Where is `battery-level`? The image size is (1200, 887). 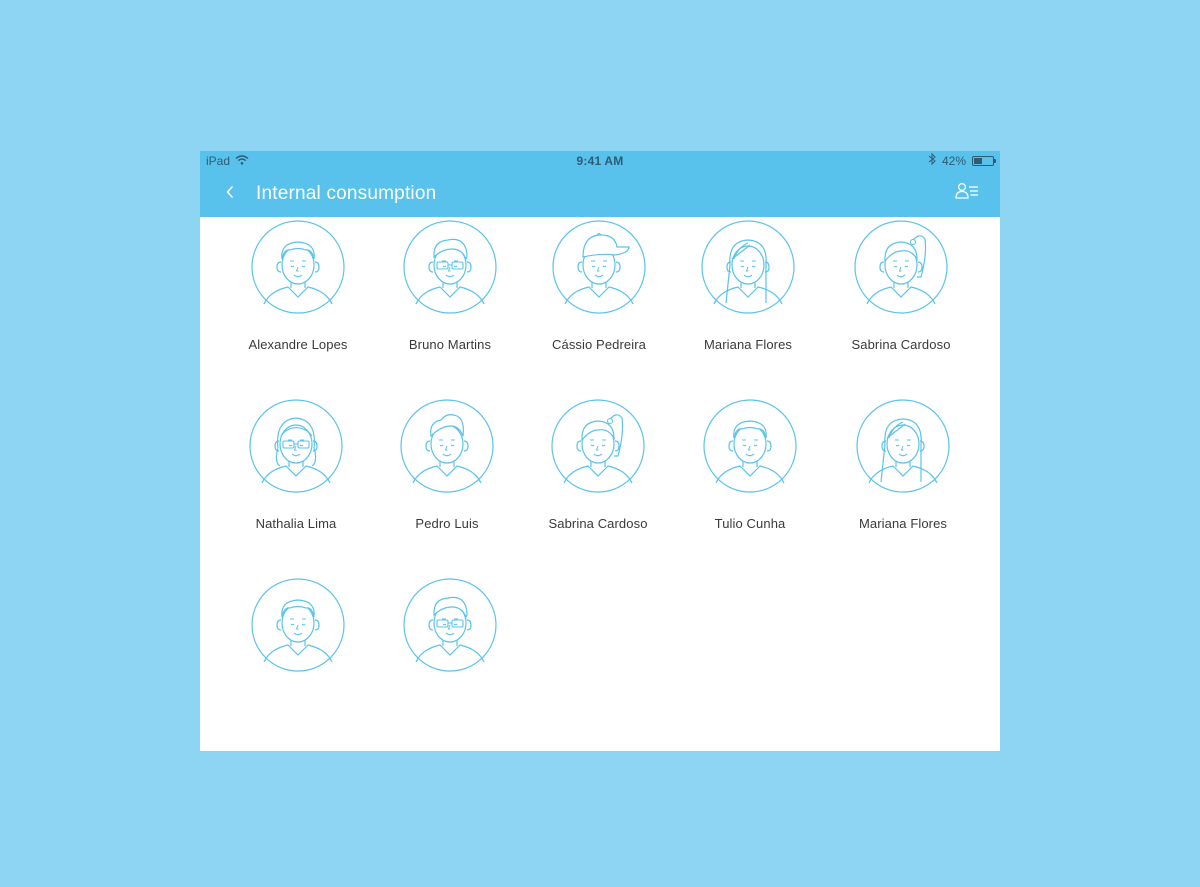 battery-level is located at coordinates (978, 161).